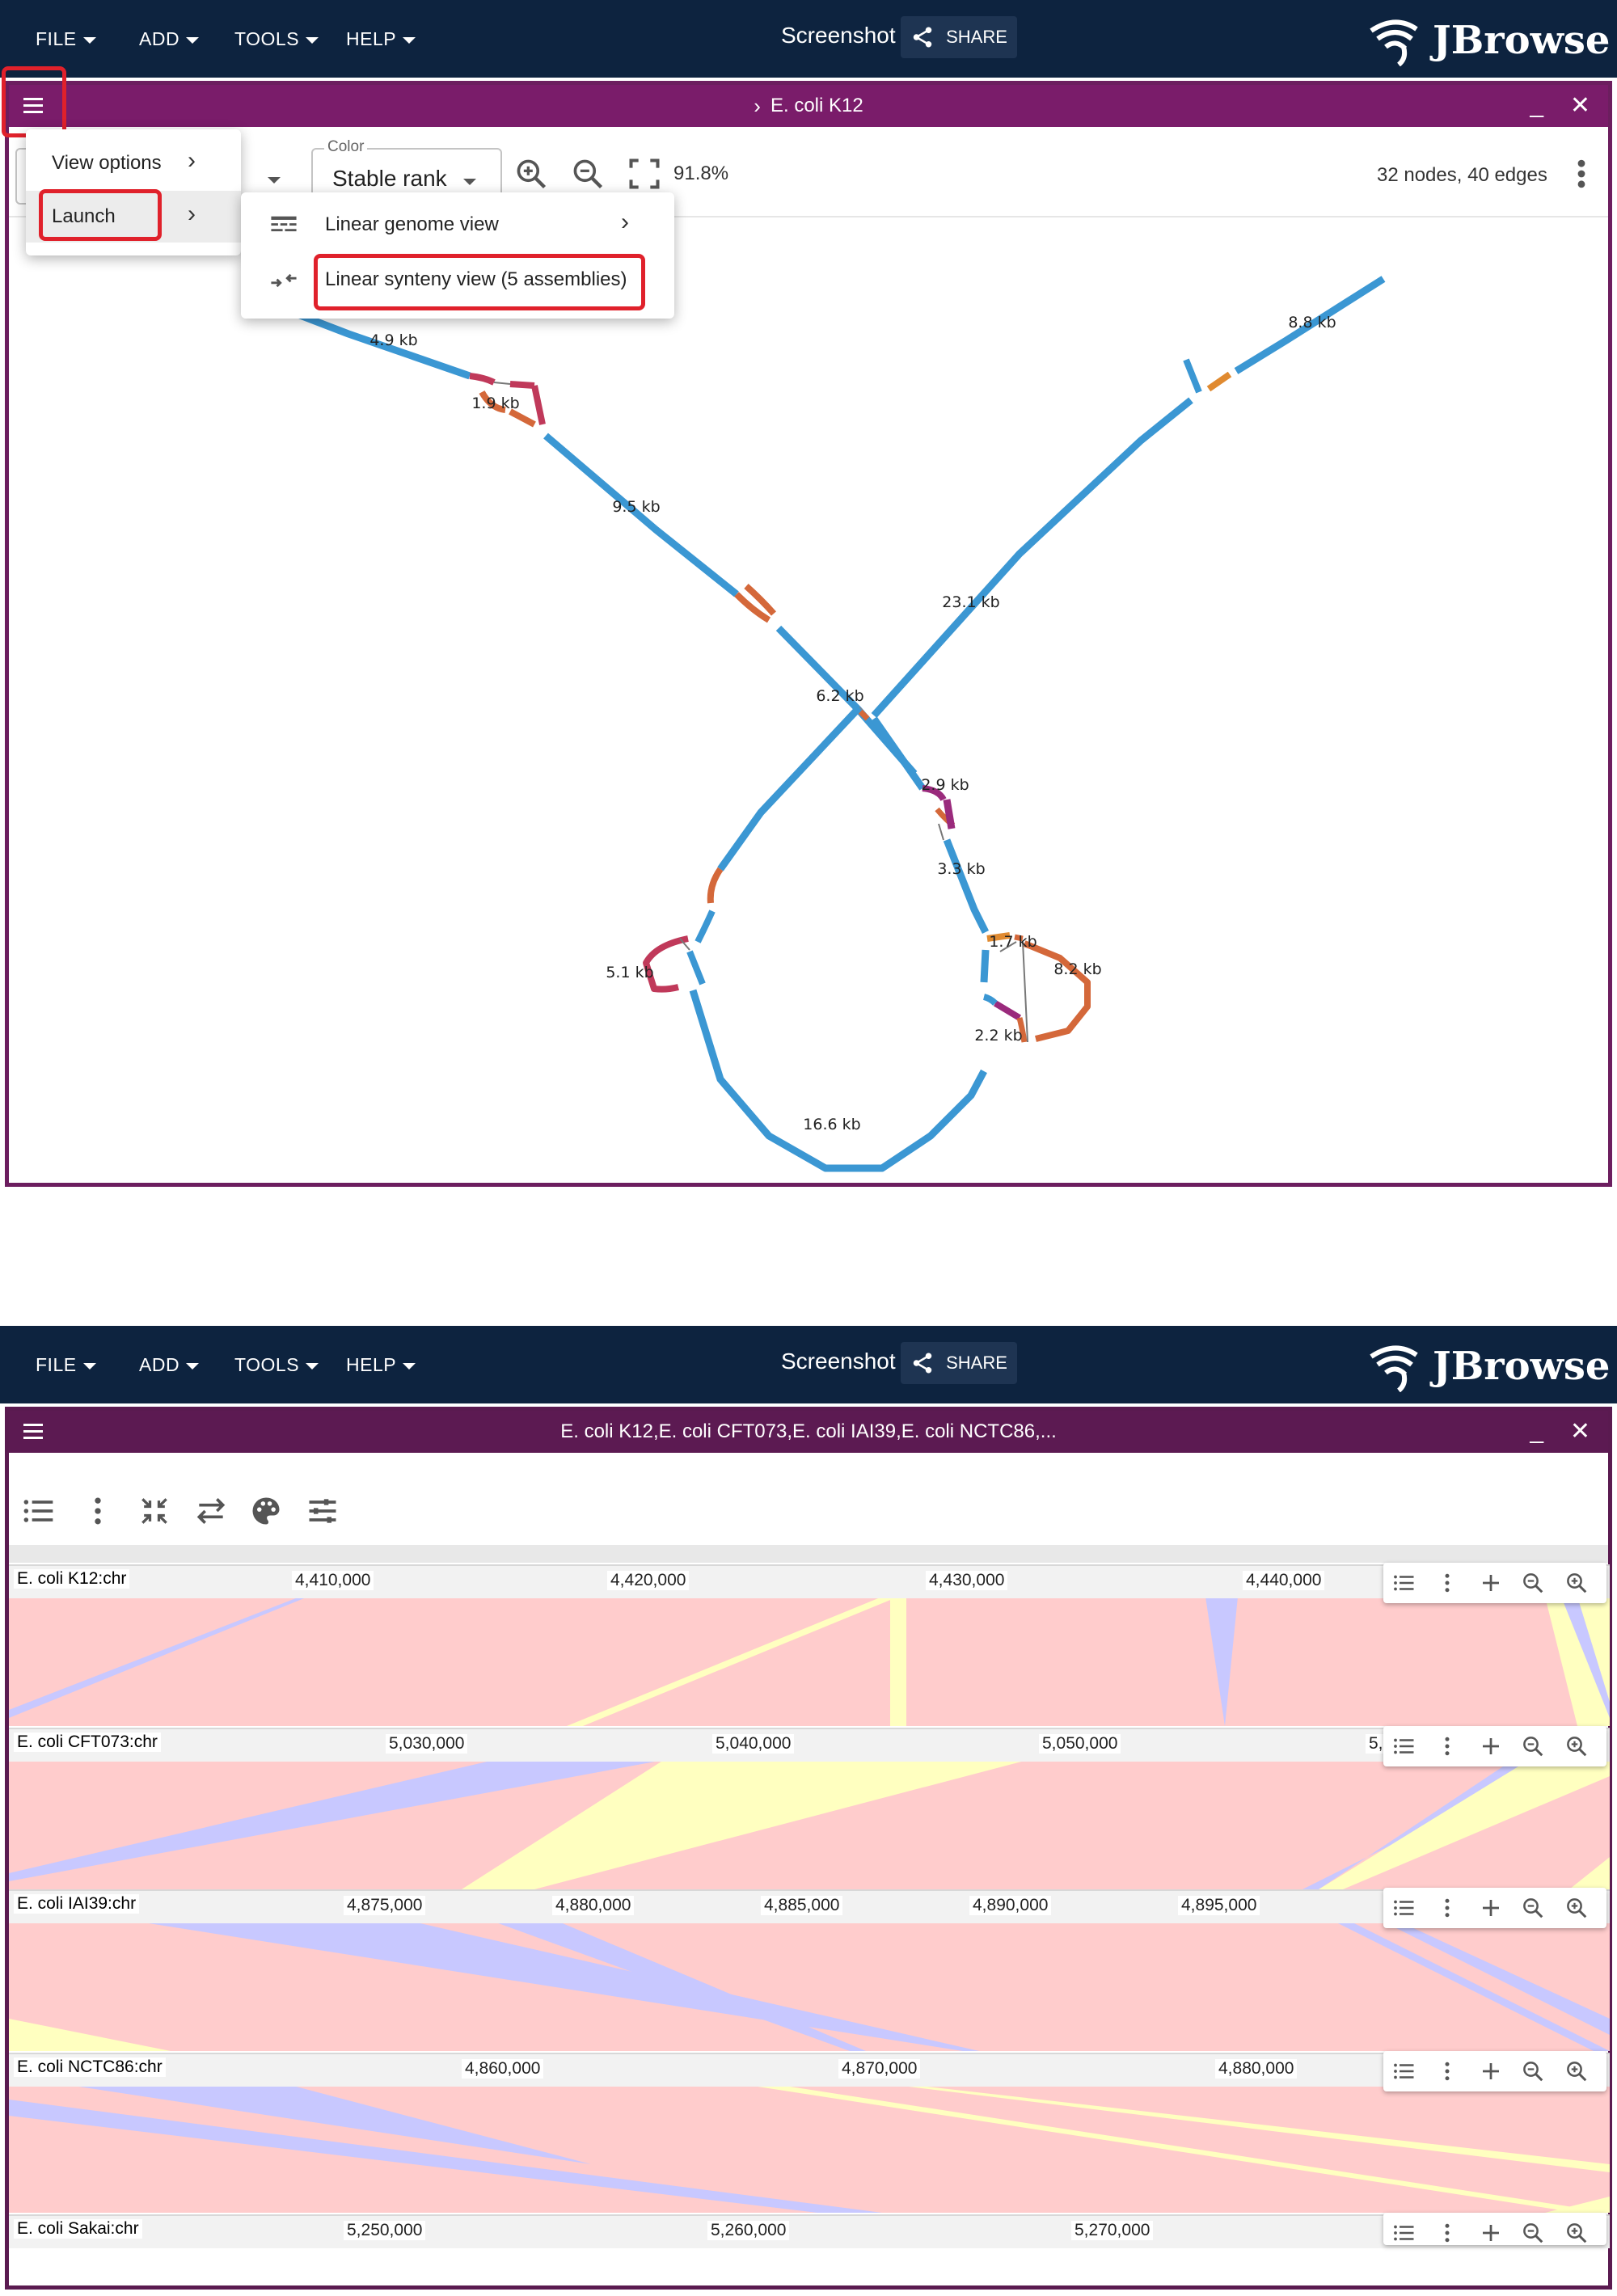 This screenshot has height=2296, width=1617. I want to click on edge-label: 2.9 kb, so click(945, 785).